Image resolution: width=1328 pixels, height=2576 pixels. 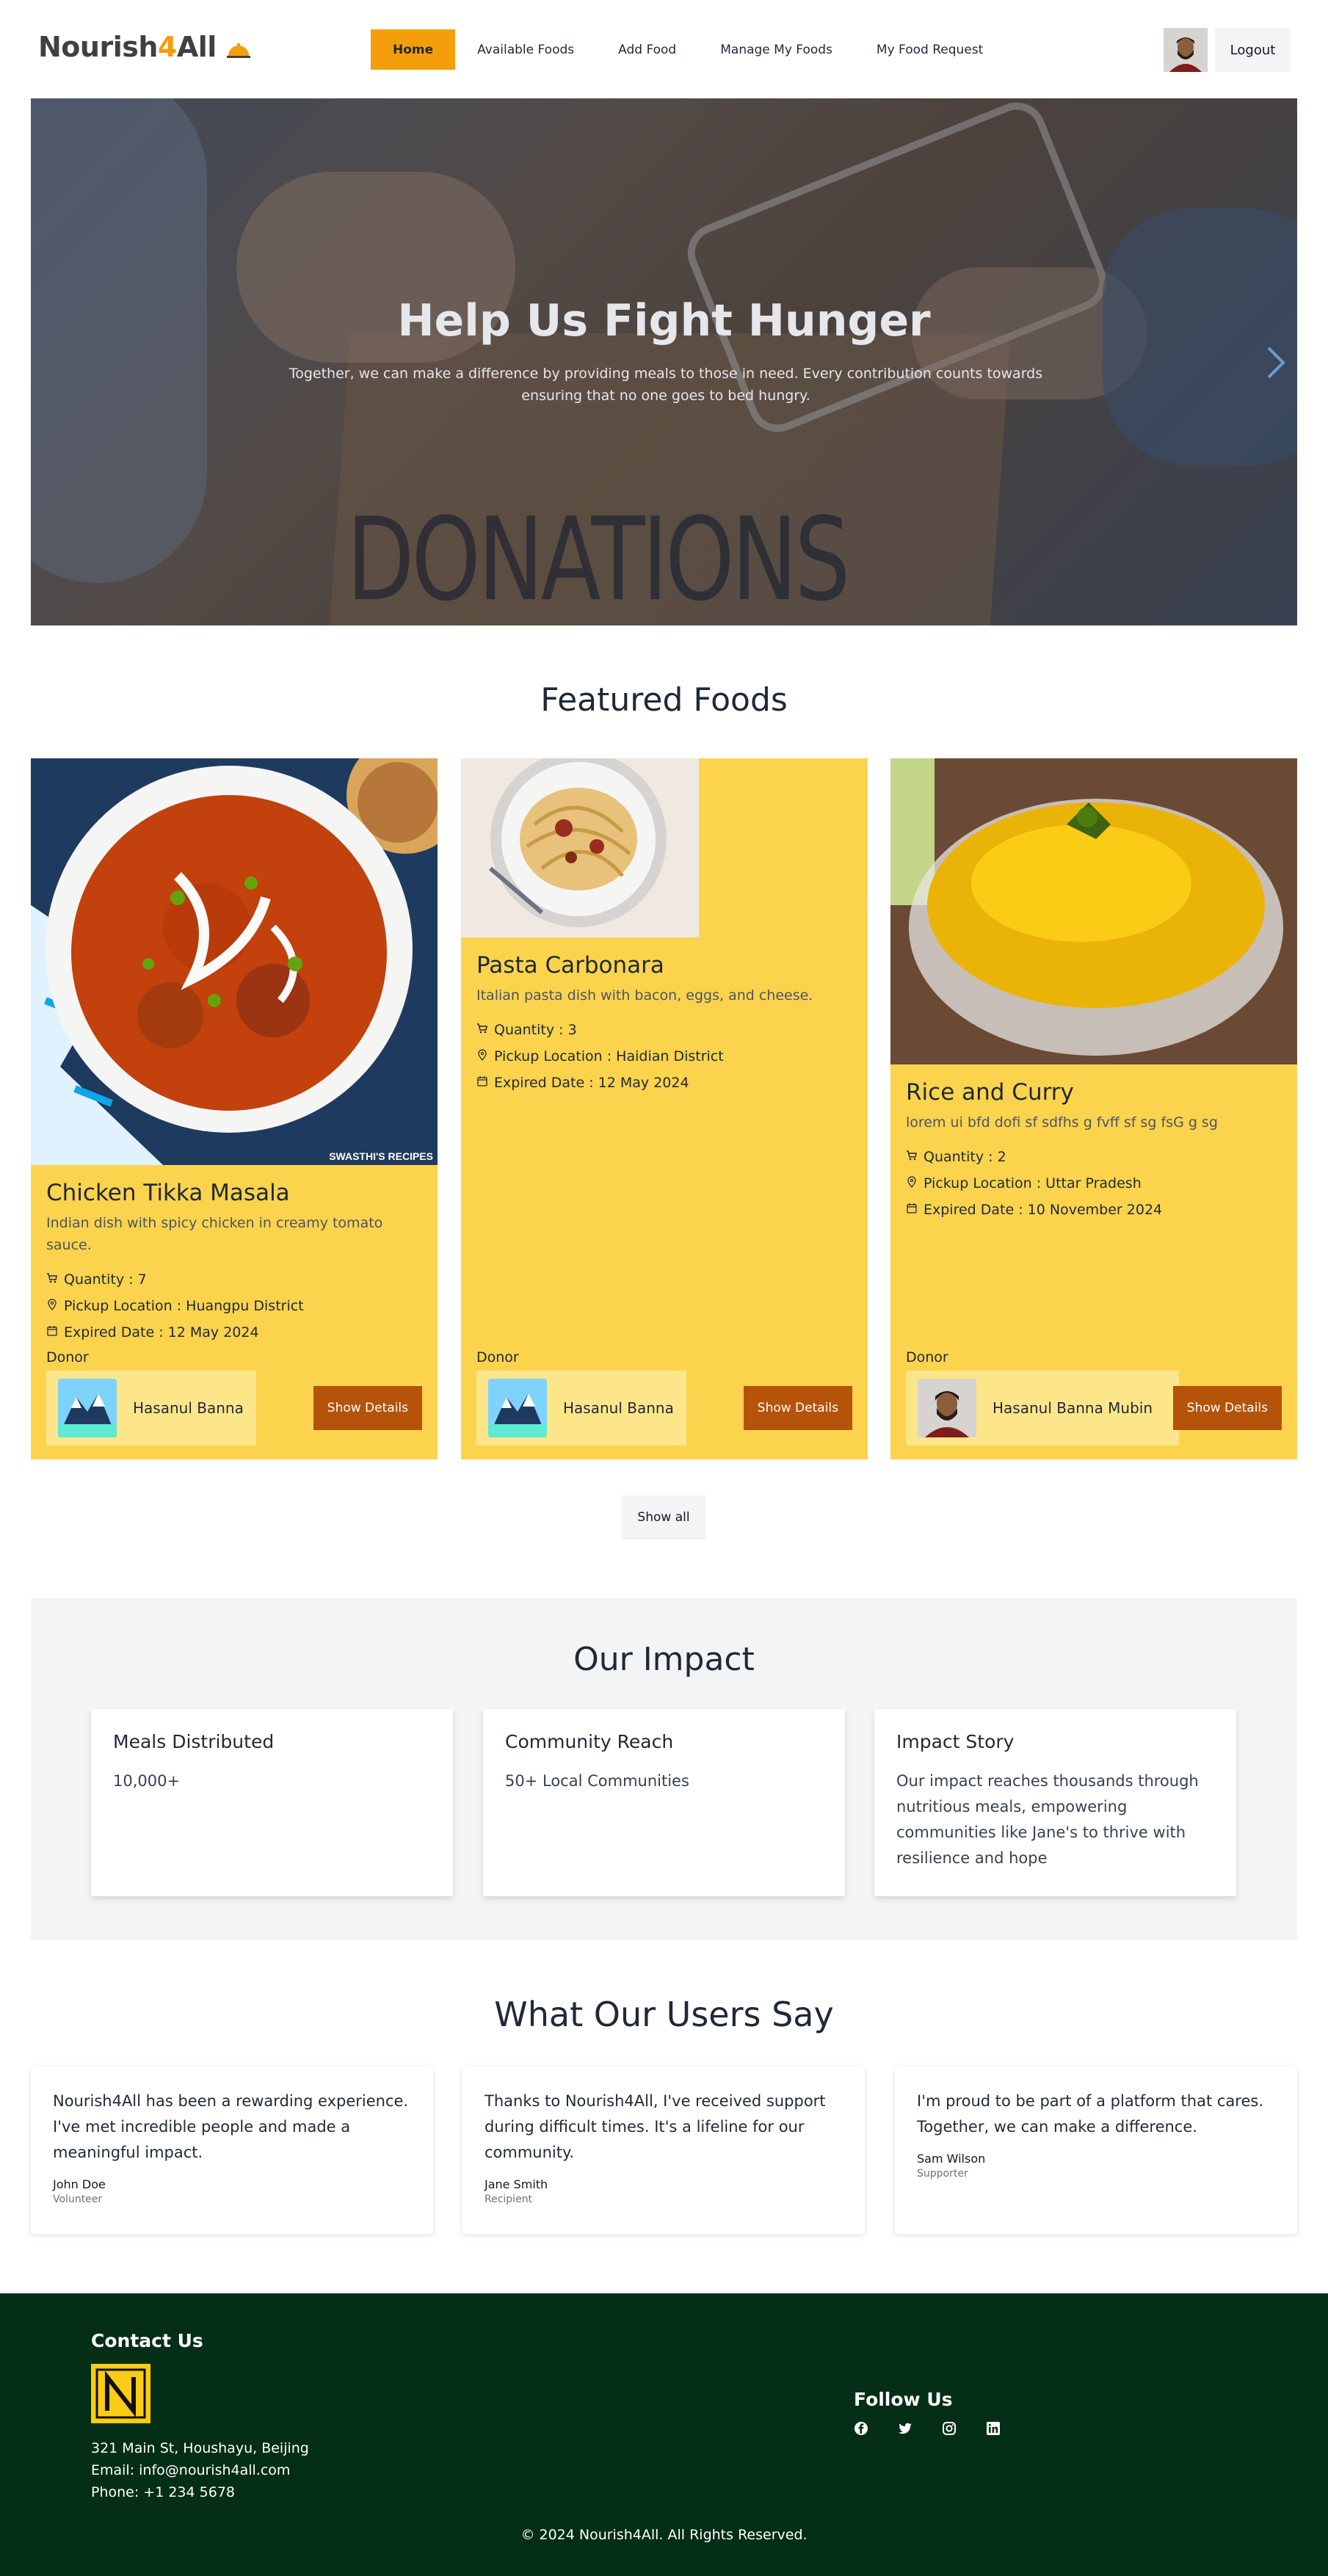 What do you see at coordinates (120, 2394) in the screenshot?
I see `footer-logo-icon` at bounding box center [120, 2394].